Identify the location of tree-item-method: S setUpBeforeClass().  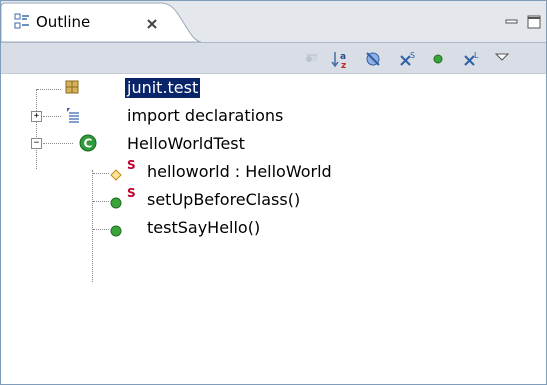
(273, 200).